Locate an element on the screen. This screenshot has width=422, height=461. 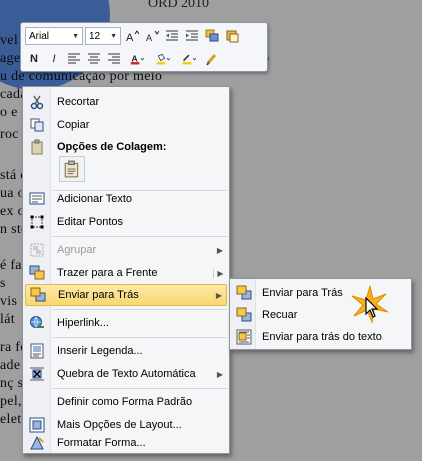
line-color-icon is located at coordinates (189, 59).